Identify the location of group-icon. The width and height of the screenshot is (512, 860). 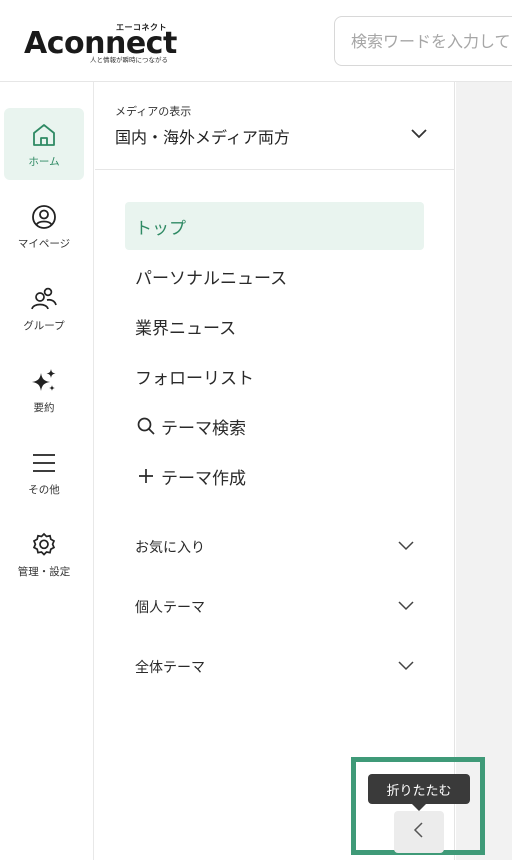
(44, 299).